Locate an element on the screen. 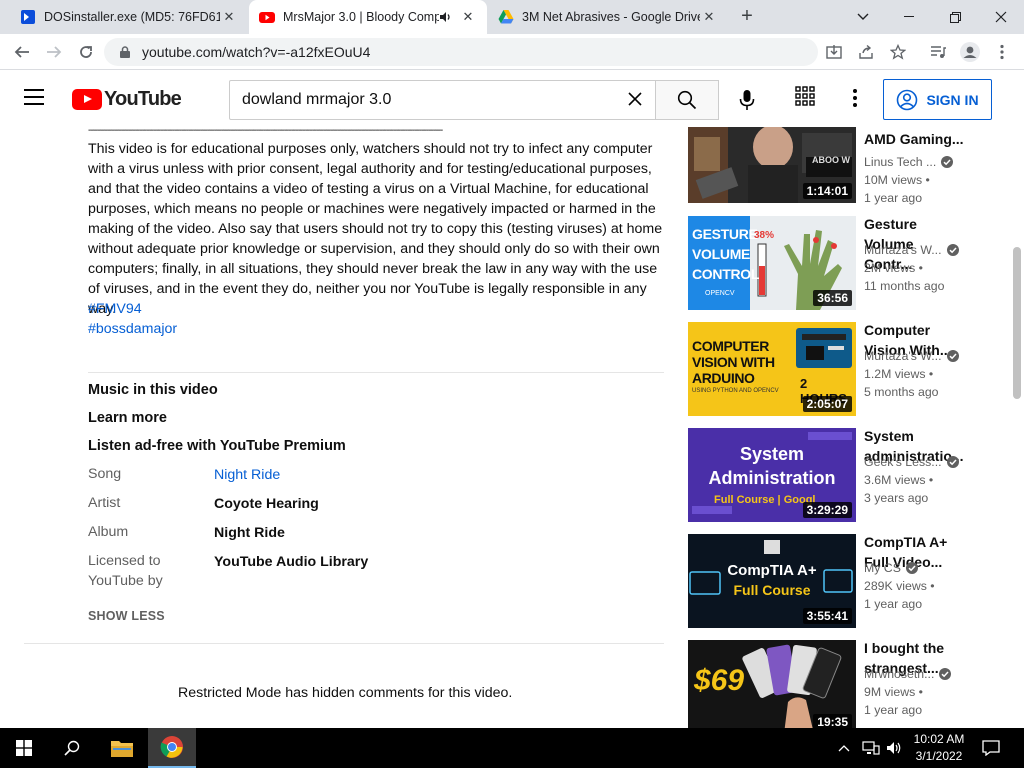 The height and width of the screenshot is (768, 1024). upload-age: 3 years ago is located at coordinates (896, 498).